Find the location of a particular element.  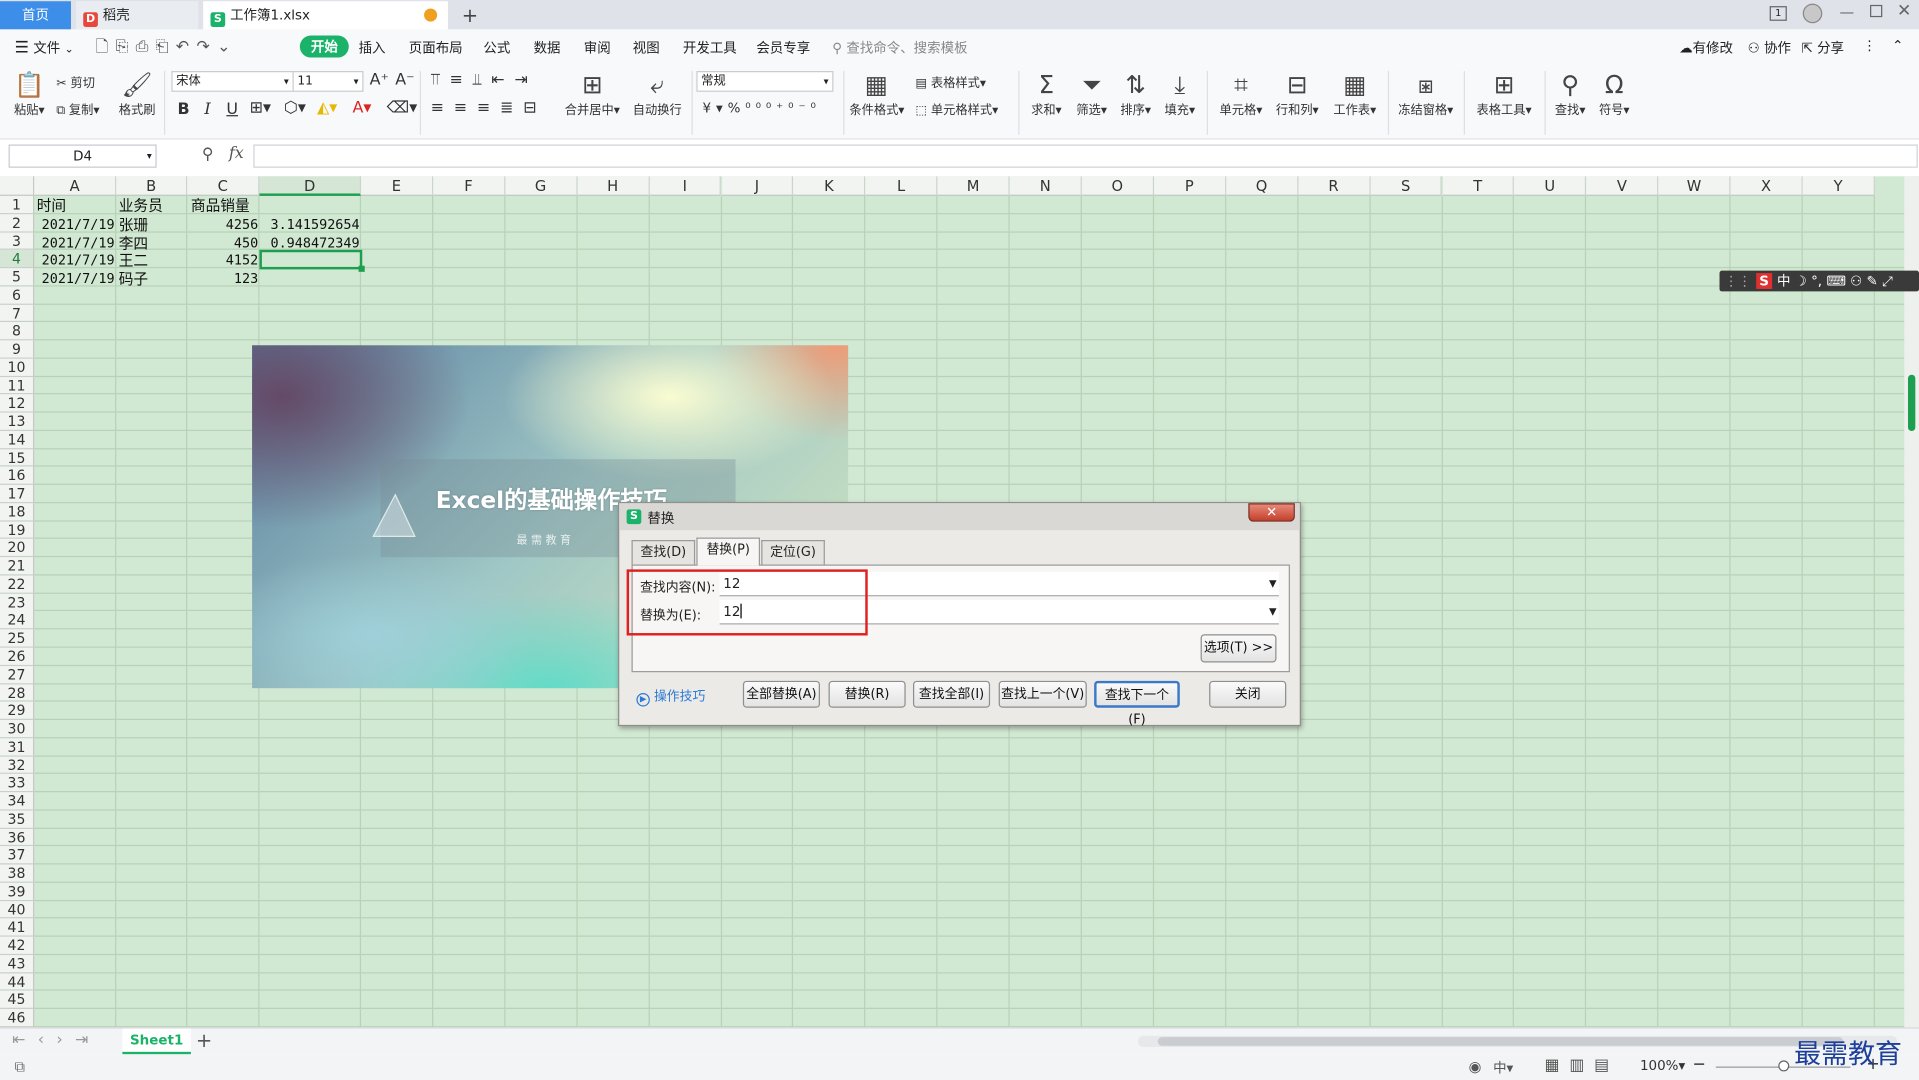

tab-member: 会员专享 is located at coordinates (783, 48).